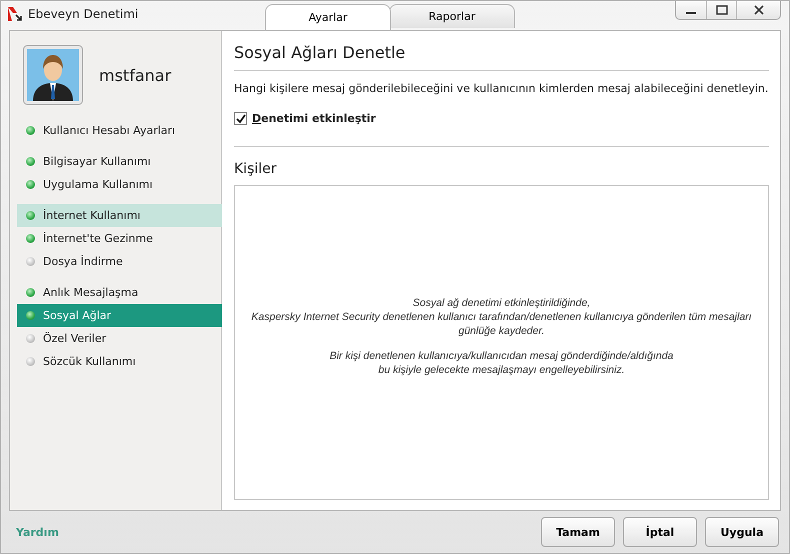 This screenshot has width=790, height=554. What do you see at coordinates (328, 17) in the screenshot?
I see `tab: Ayarlar` at bounding box center [328, 17].